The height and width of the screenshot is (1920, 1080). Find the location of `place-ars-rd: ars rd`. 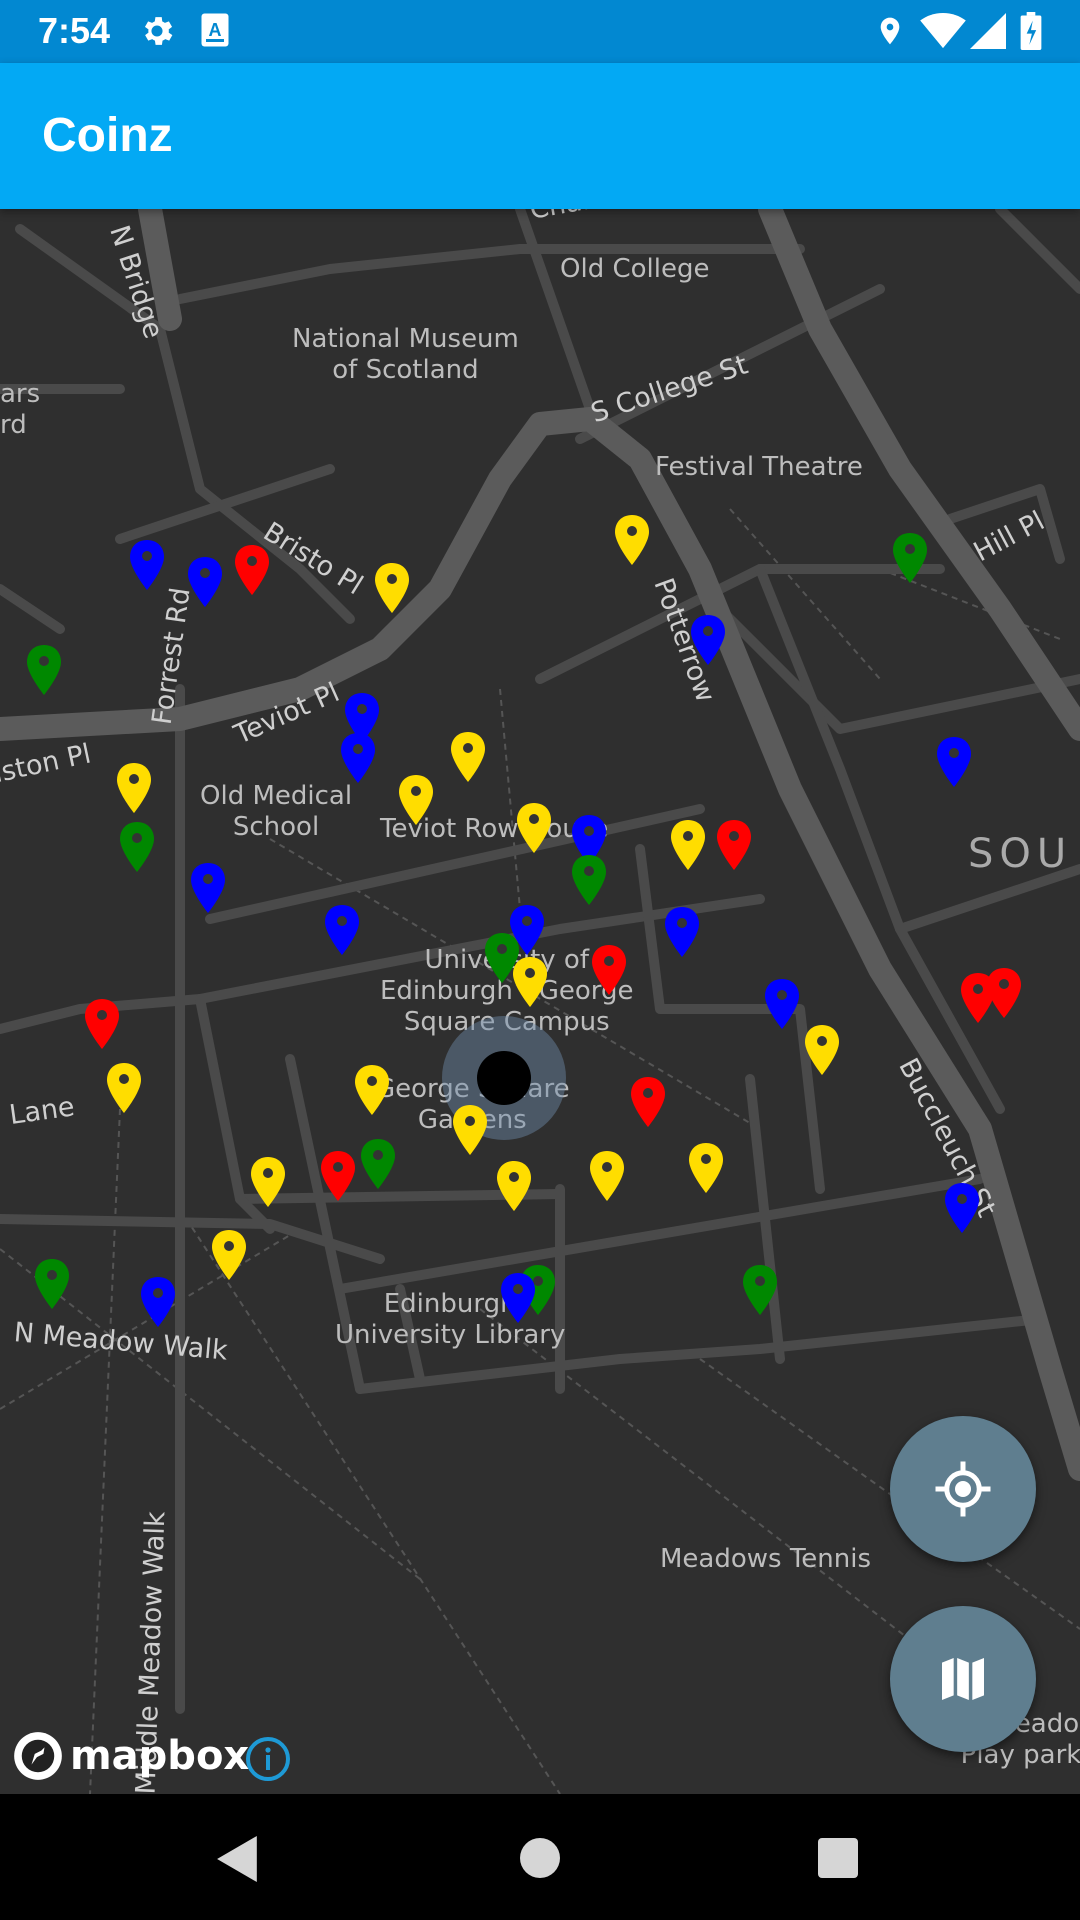

place-ars-rd: ars rd is located at coordinates (20, 409).